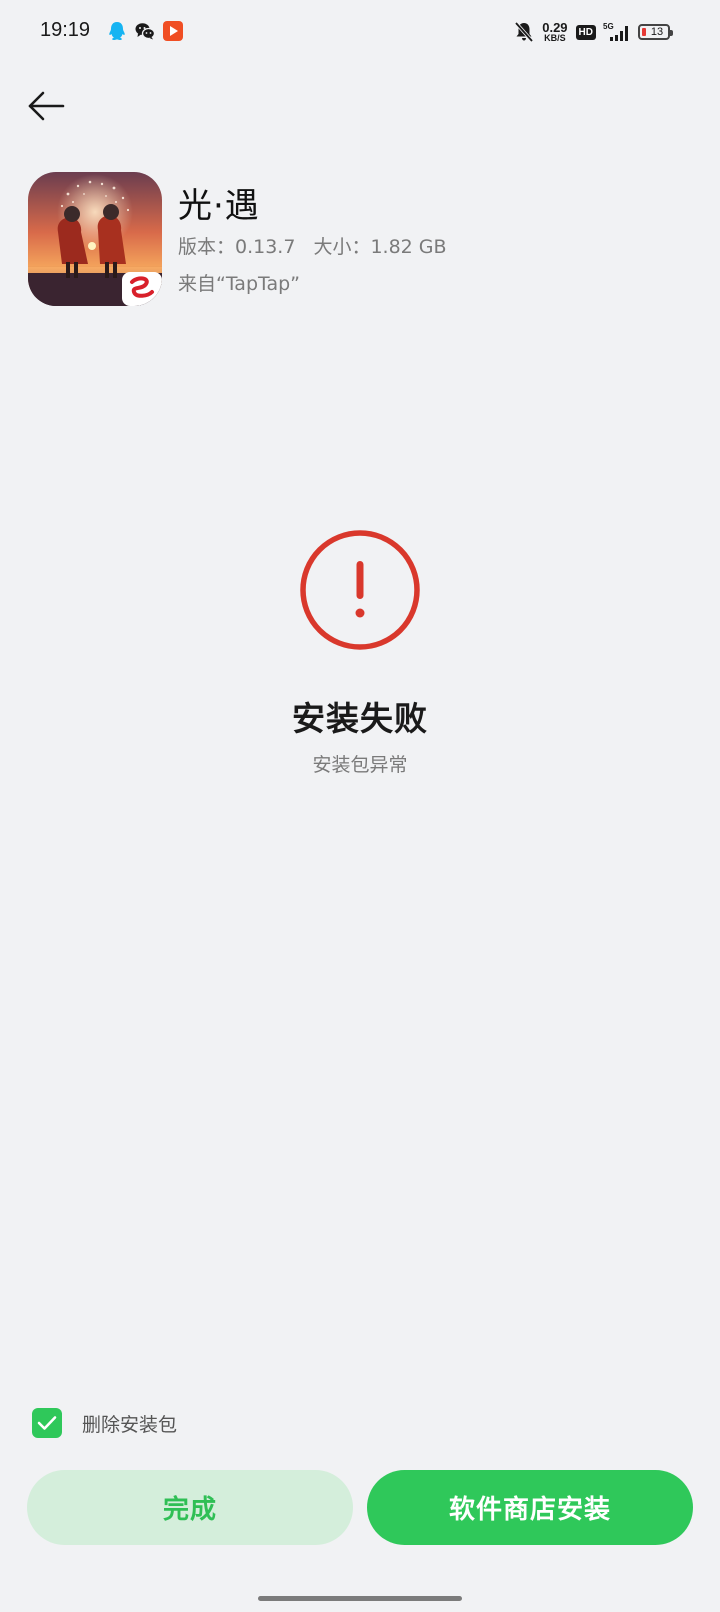 This screenshot has height=1612, width=720. What do you see at coordinates (190, 1507) in the screenshot?
I see `done-button: 完成` at bounding box center [190, 1507].